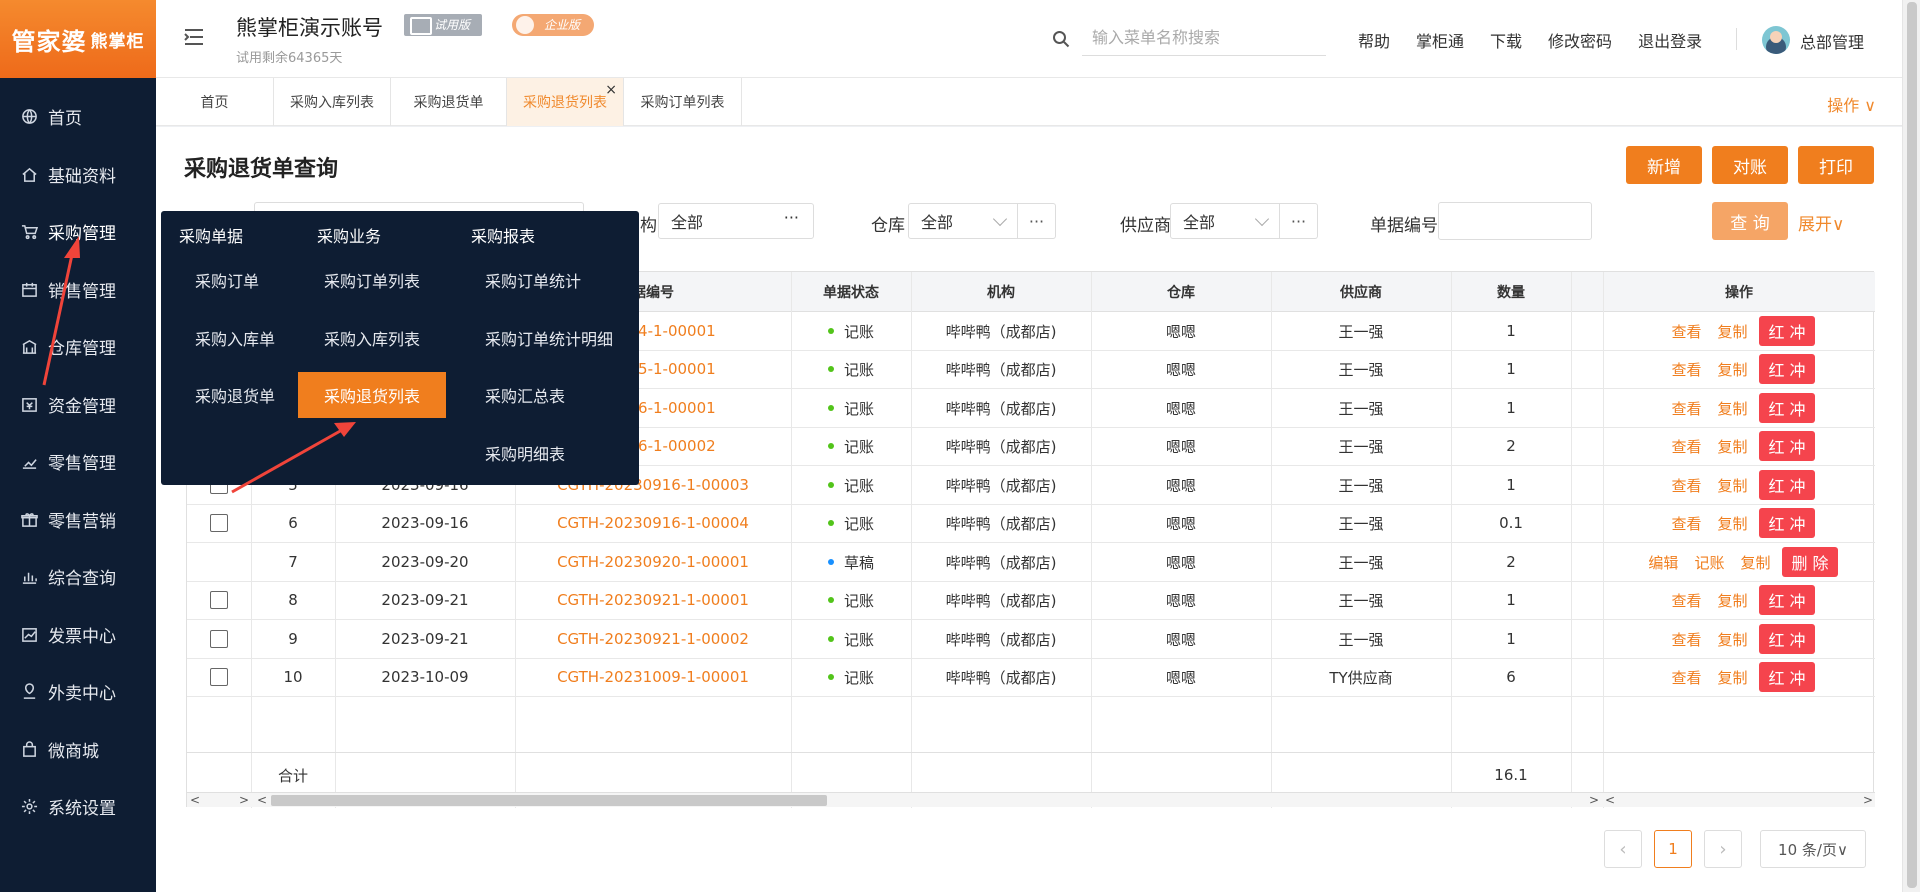  Describe the element at coordinates (78, 750) in the screenshot. I see `sidebar-item: 微商城` at that location.